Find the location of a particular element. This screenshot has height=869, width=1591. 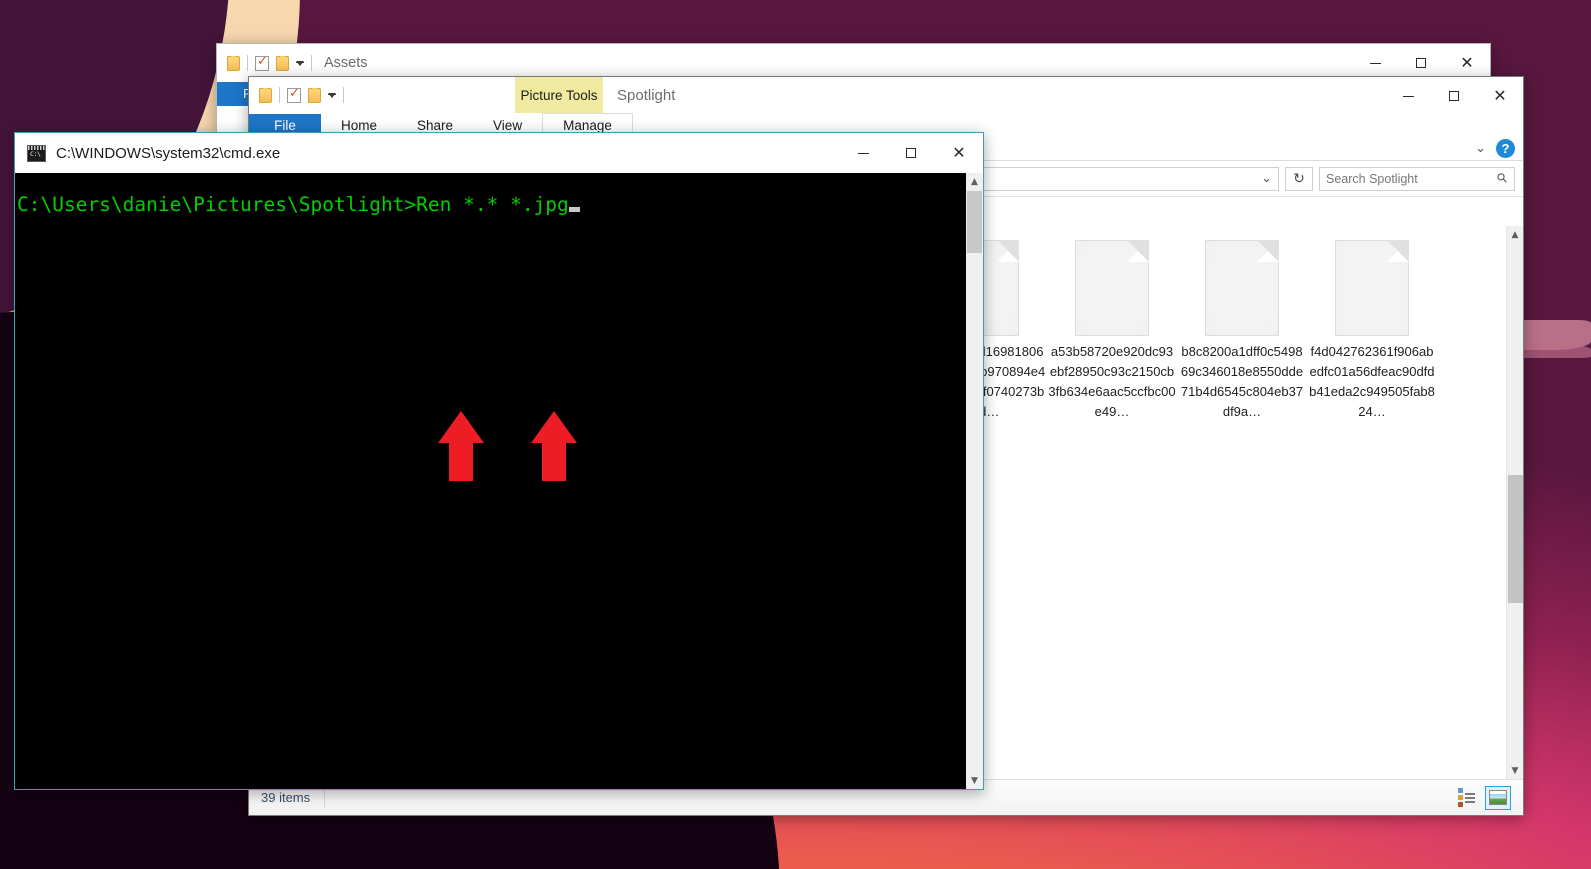

refresh-icon: ↻ is located at coordinates (1299, 178).